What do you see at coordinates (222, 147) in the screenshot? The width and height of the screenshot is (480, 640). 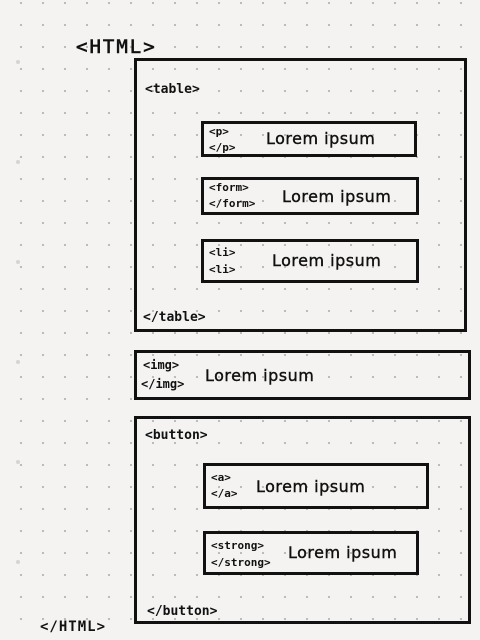 I see `p-close-tag: </p>` at bounding box center [222, 147].